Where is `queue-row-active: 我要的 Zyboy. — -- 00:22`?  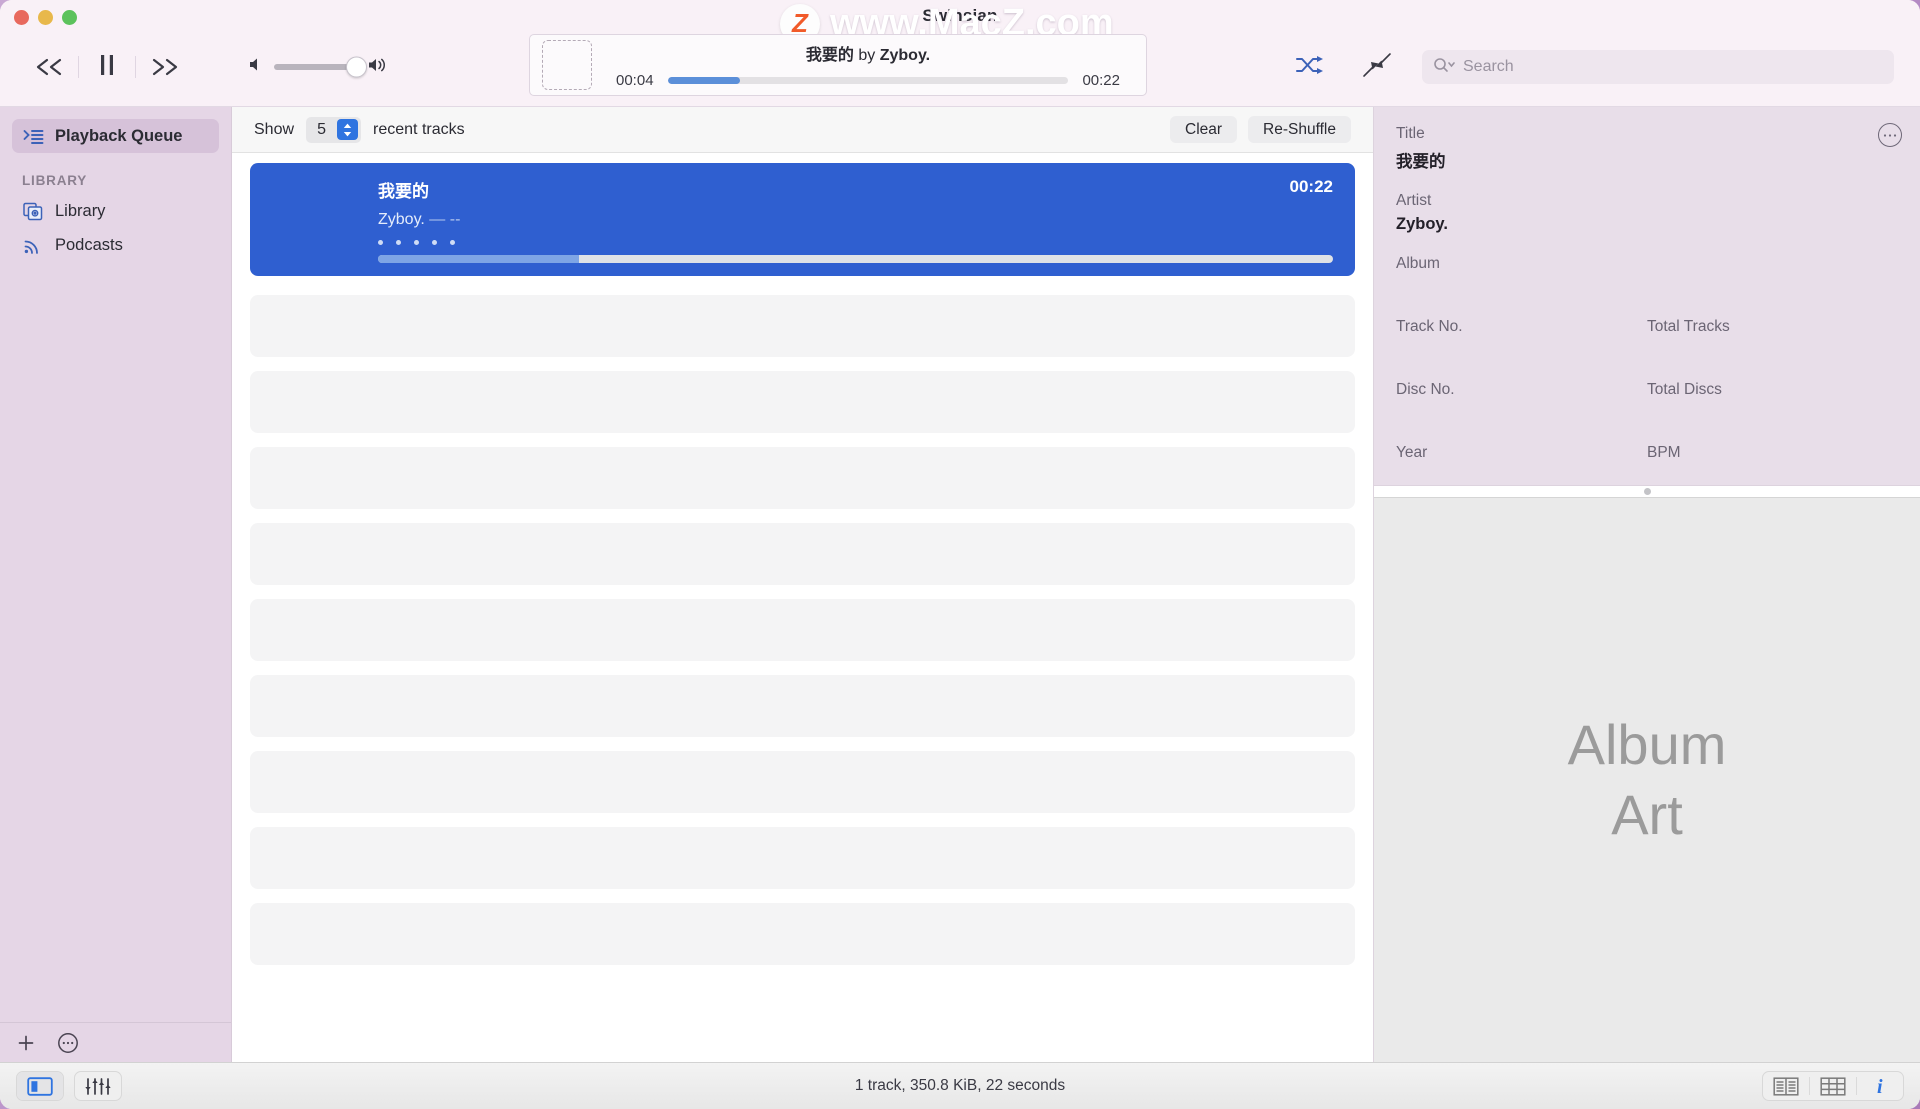
queue-row-active: 我要的 Zyboy. — -- 00:22 is located at coordinates (802, 219).